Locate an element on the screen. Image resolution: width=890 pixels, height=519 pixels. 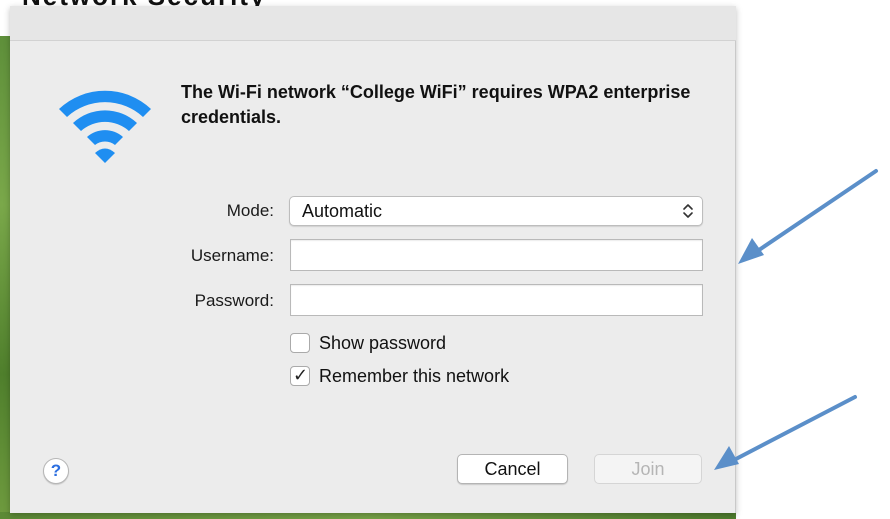
username-label: Username: is located at coordinates (232, 255).